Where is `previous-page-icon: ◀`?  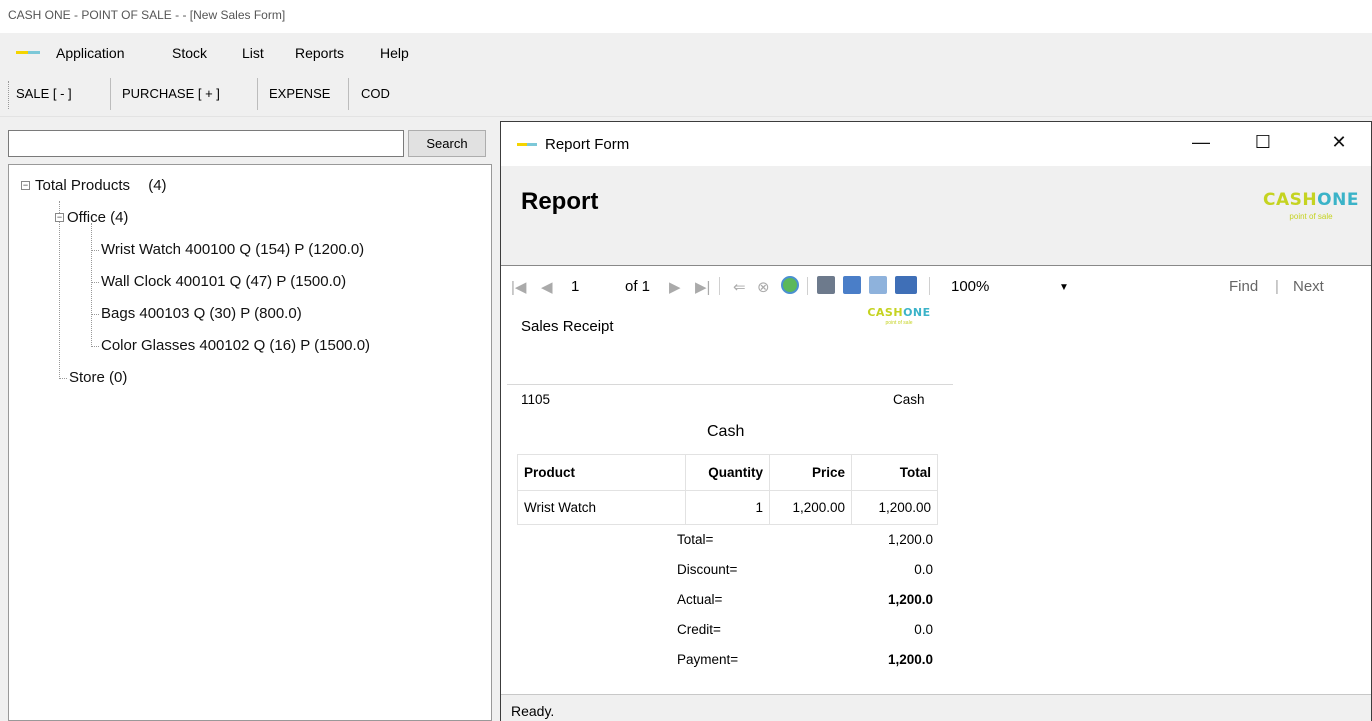 previous-page-icon: ◀ is located at coordinates (547, 287).